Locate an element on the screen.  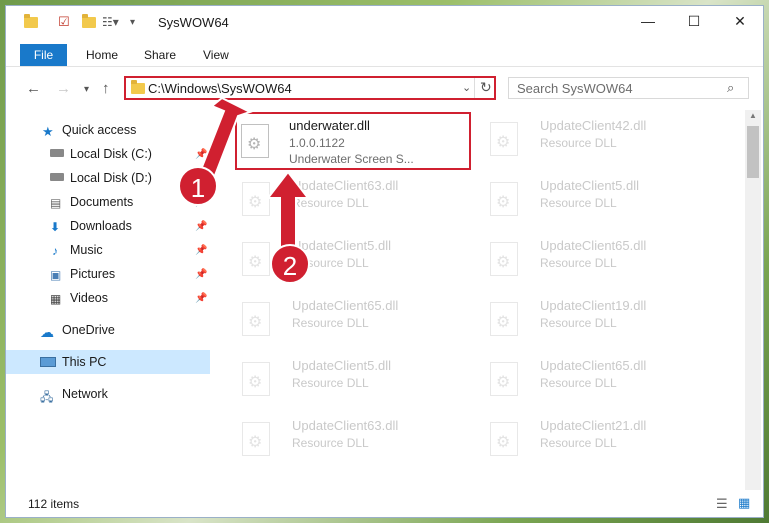
sidebar-item-local-disk-c: Local Disk (C:) 📌 is located at coordinates (108, 154).